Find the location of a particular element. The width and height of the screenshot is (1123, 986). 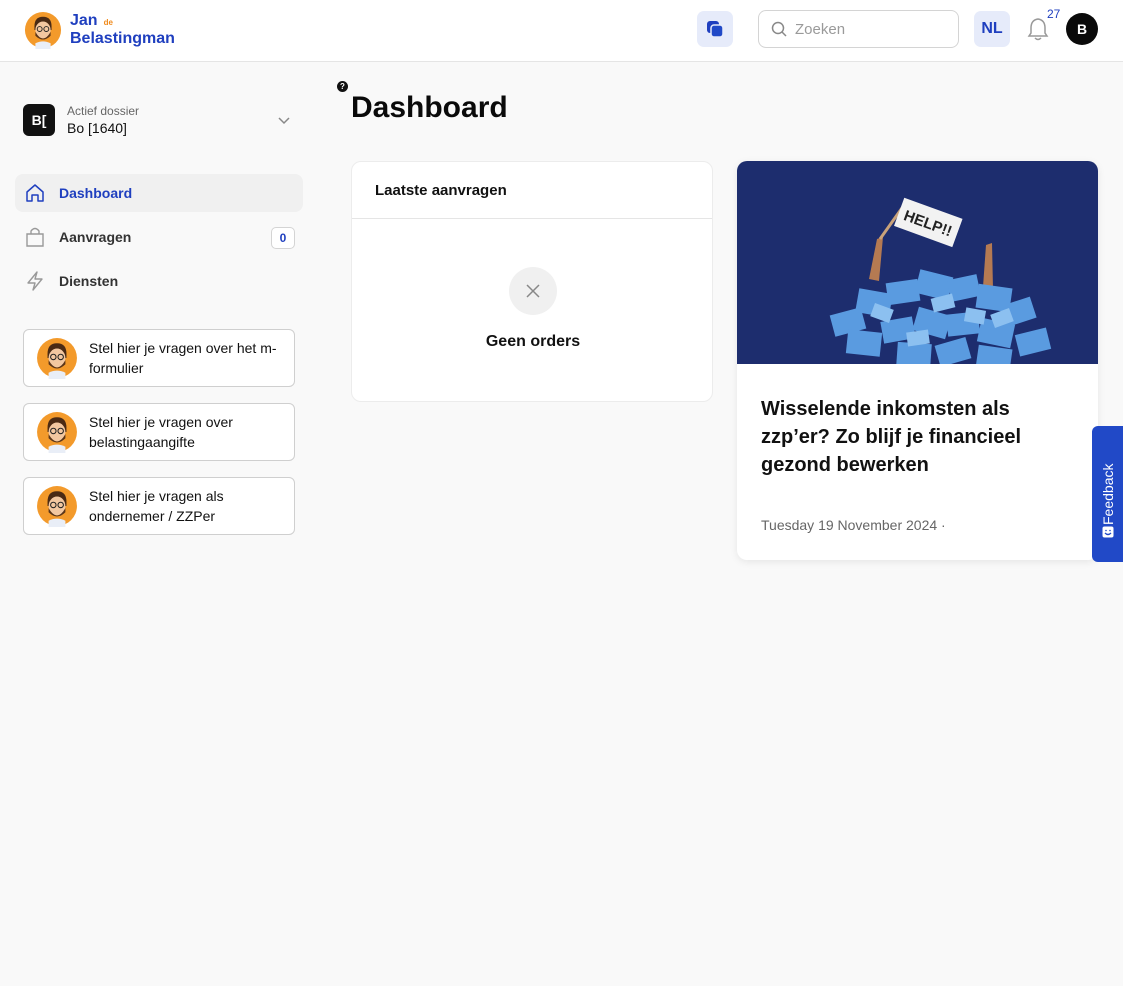

sidebar-item-diensten: Diensten is located at coordinates (159, 281).